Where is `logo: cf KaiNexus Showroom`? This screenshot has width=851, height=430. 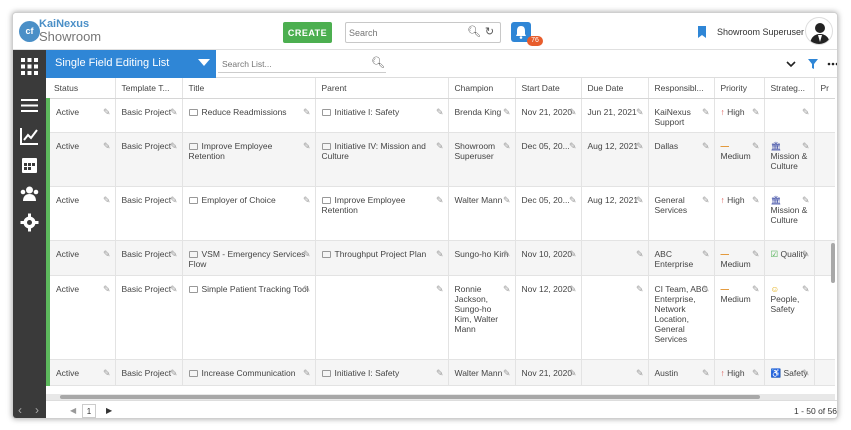
logo: cf KaiNexus Showroom is located at coordinates (74, 32).